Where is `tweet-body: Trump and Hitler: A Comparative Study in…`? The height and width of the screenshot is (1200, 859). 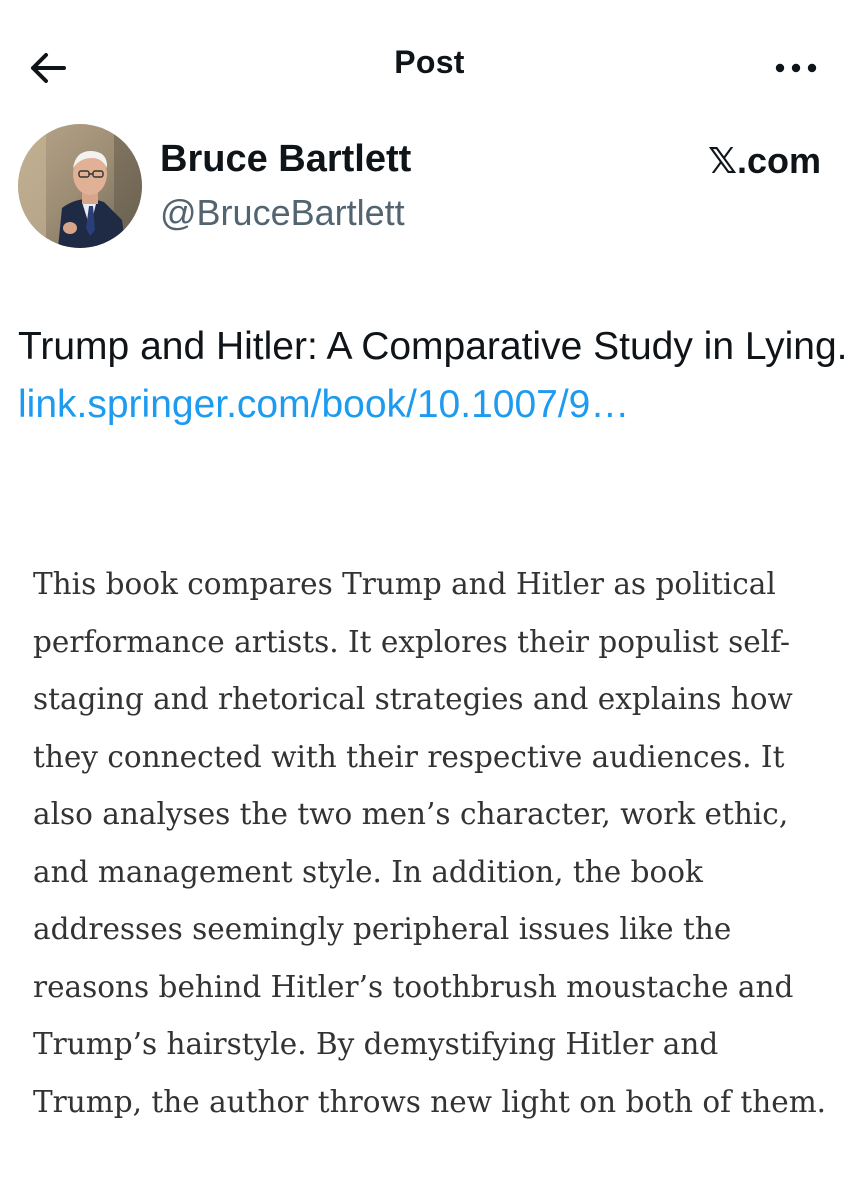
tweet-body: Trump and Hitler: A Comparative Study in… is located at coordinates (433, 346).